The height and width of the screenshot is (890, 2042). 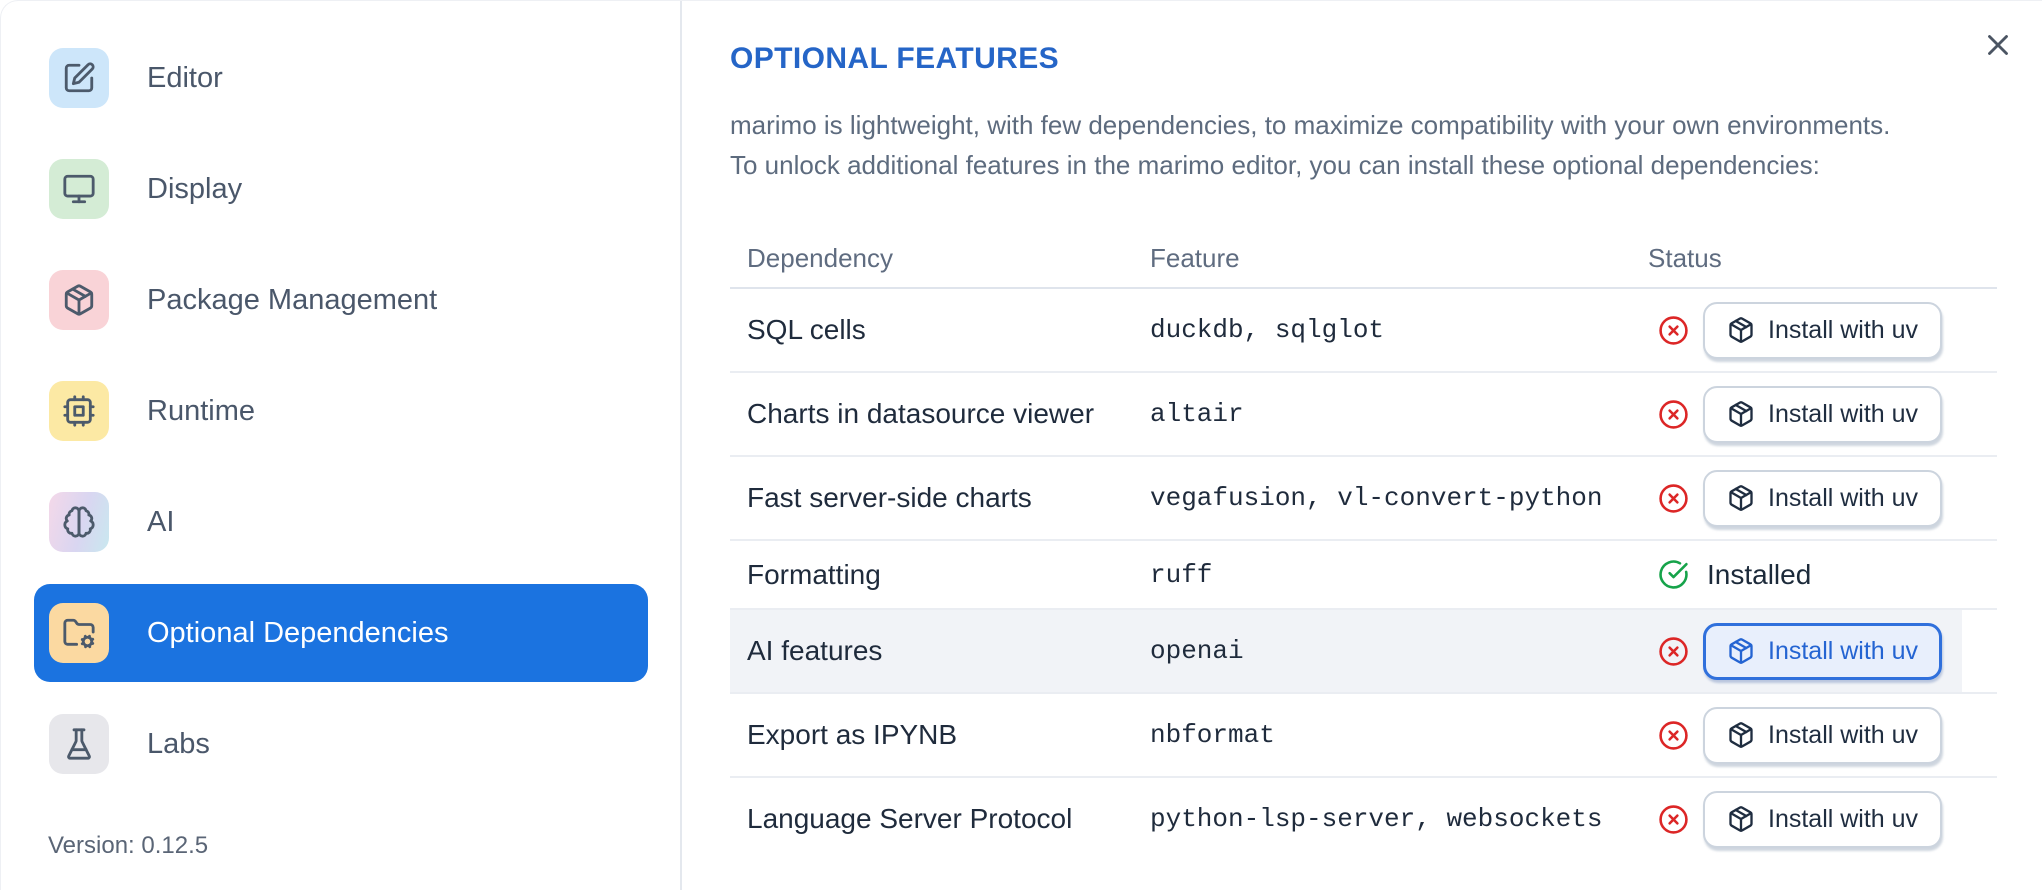 I want to click on feature-cell: openai, so click(x=1197, y=651).